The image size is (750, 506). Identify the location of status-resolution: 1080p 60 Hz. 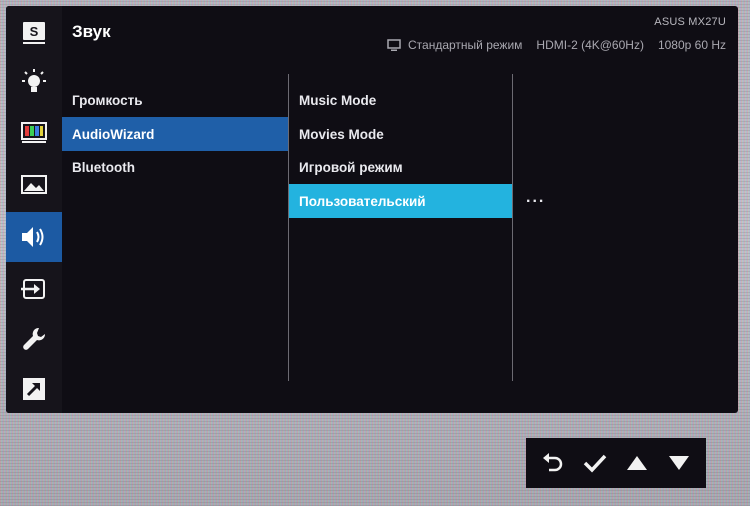
(691, 45).